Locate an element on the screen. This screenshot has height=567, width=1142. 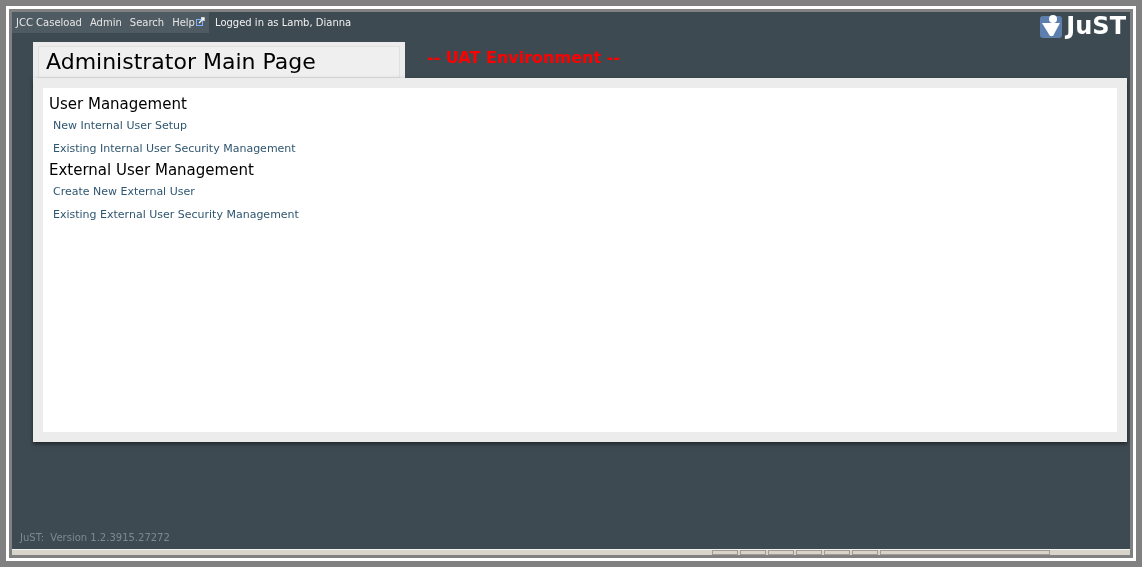
nav-link: Admin is located at coordinates (105, 22).